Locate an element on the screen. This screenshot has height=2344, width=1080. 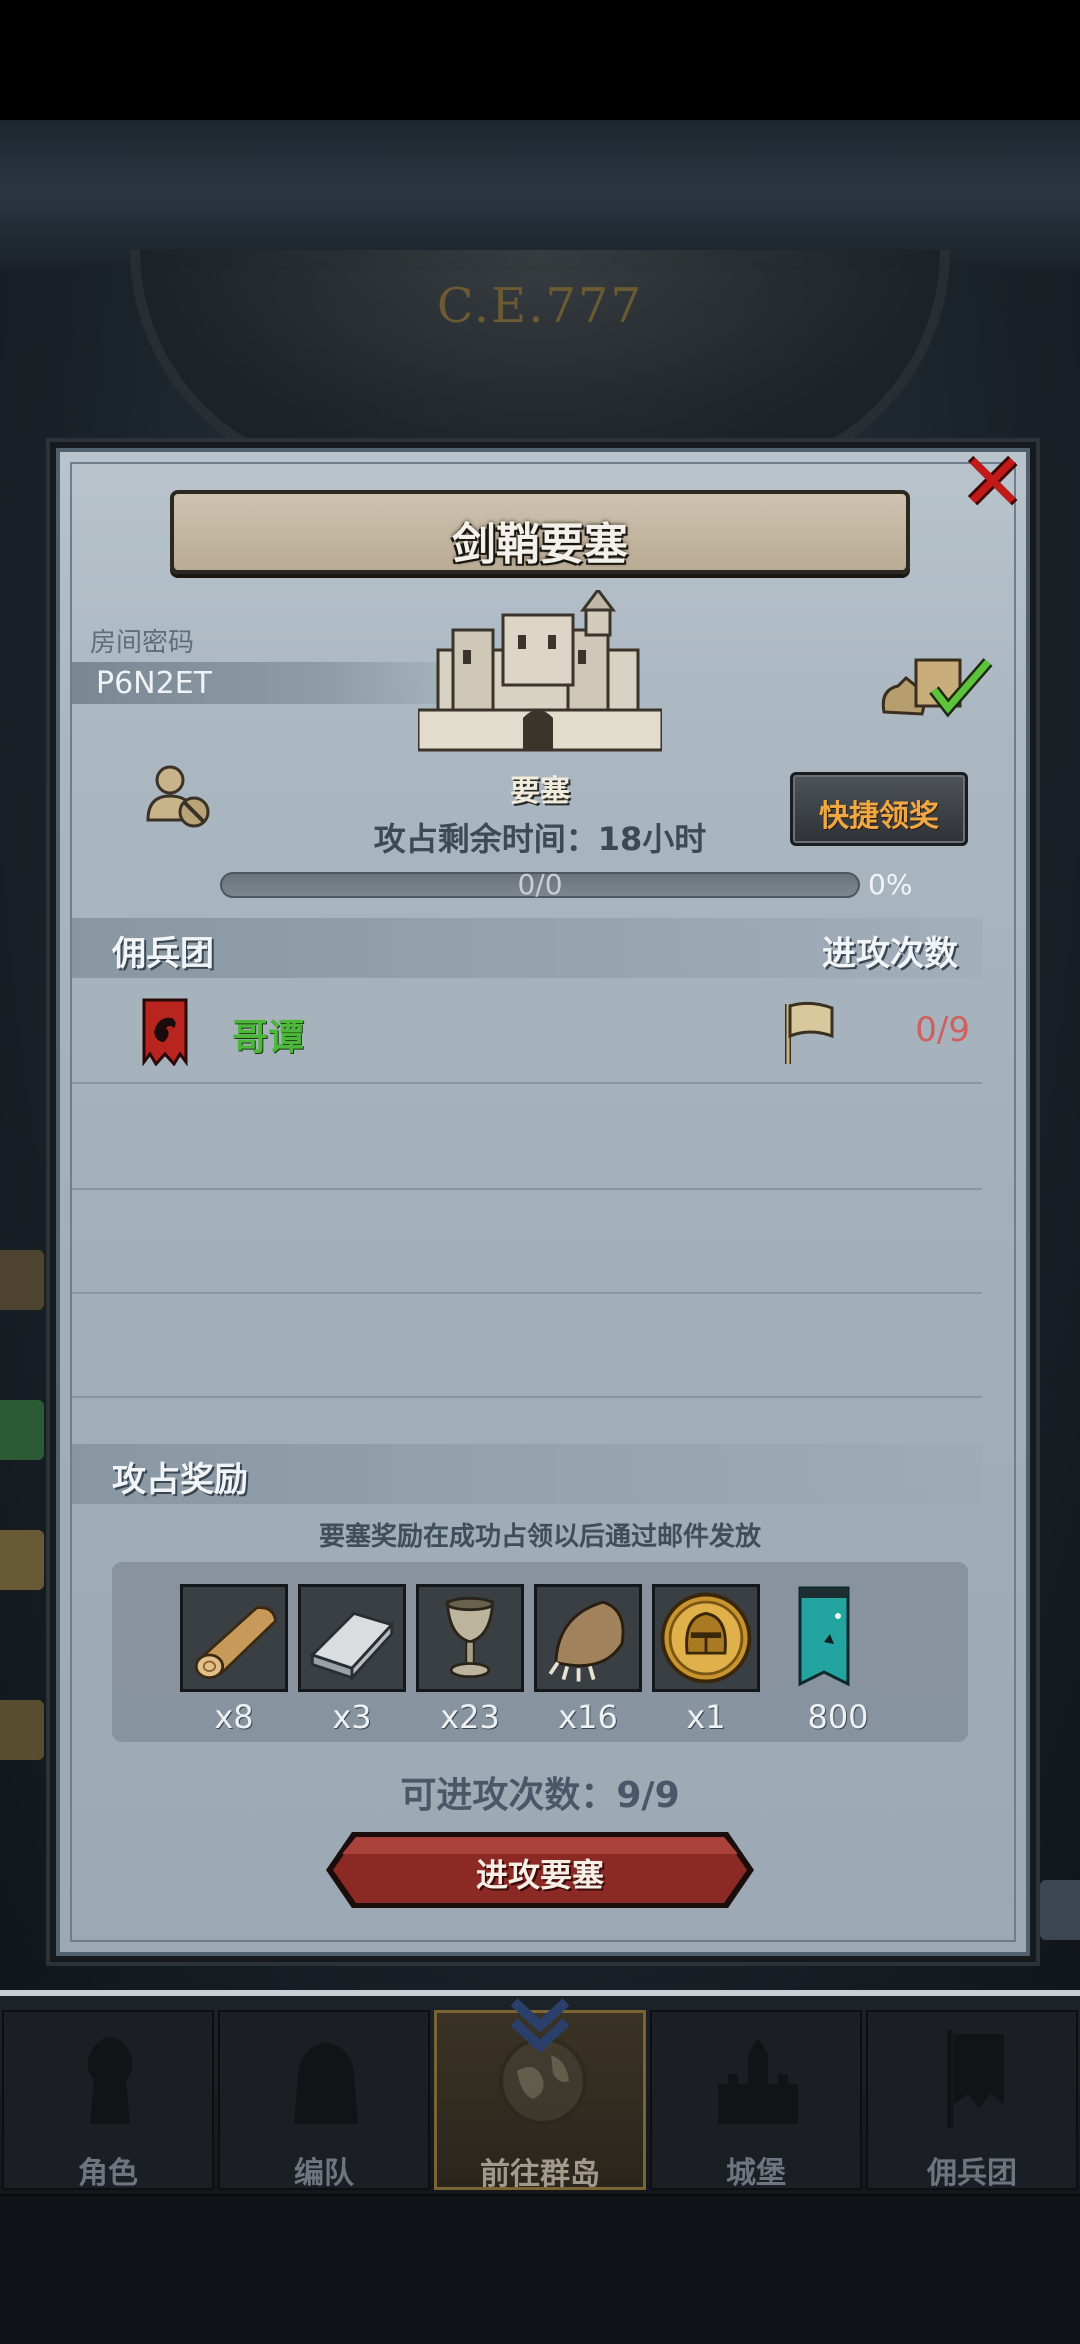
close-icon: ✕ is located at coordinates (993, 483).